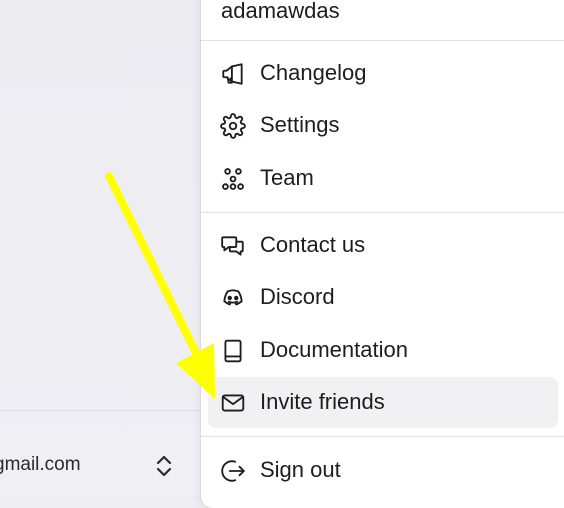  I want to click on menu-item-changelog: Changelog, so click(383, 73).